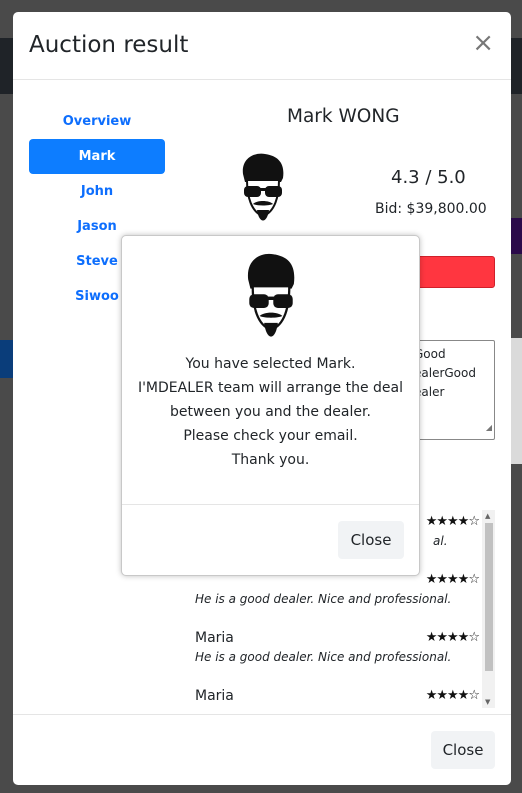 The image size is (522, 793). I want to click on tab-overview: Overview, so click(97, 121).